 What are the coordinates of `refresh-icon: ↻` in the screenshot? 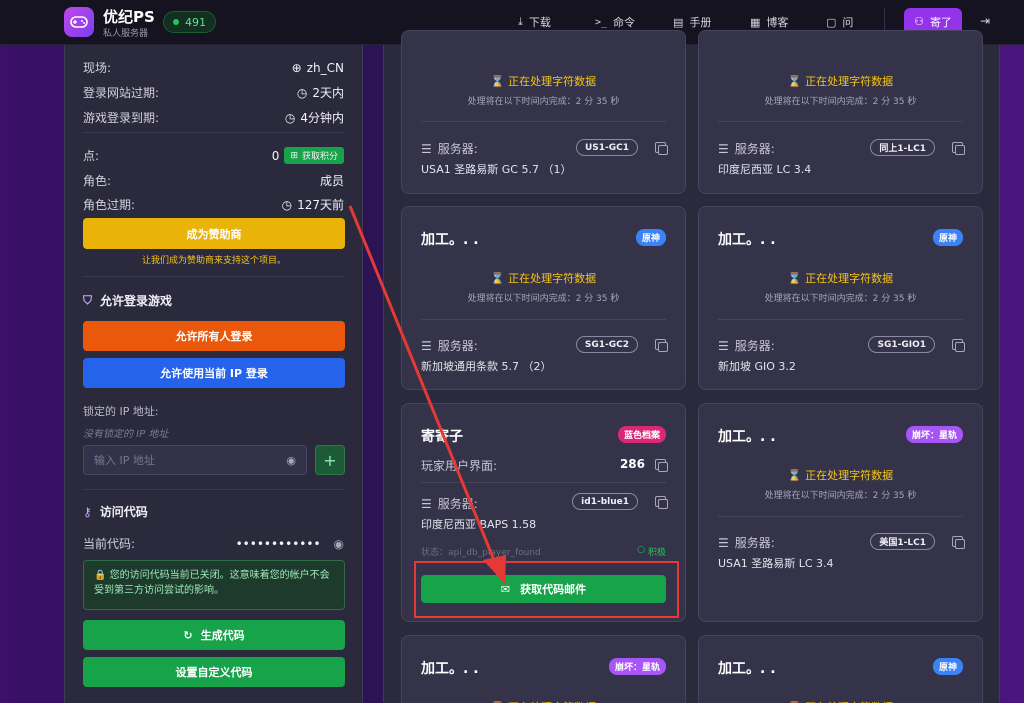 It's located at (188, 635).